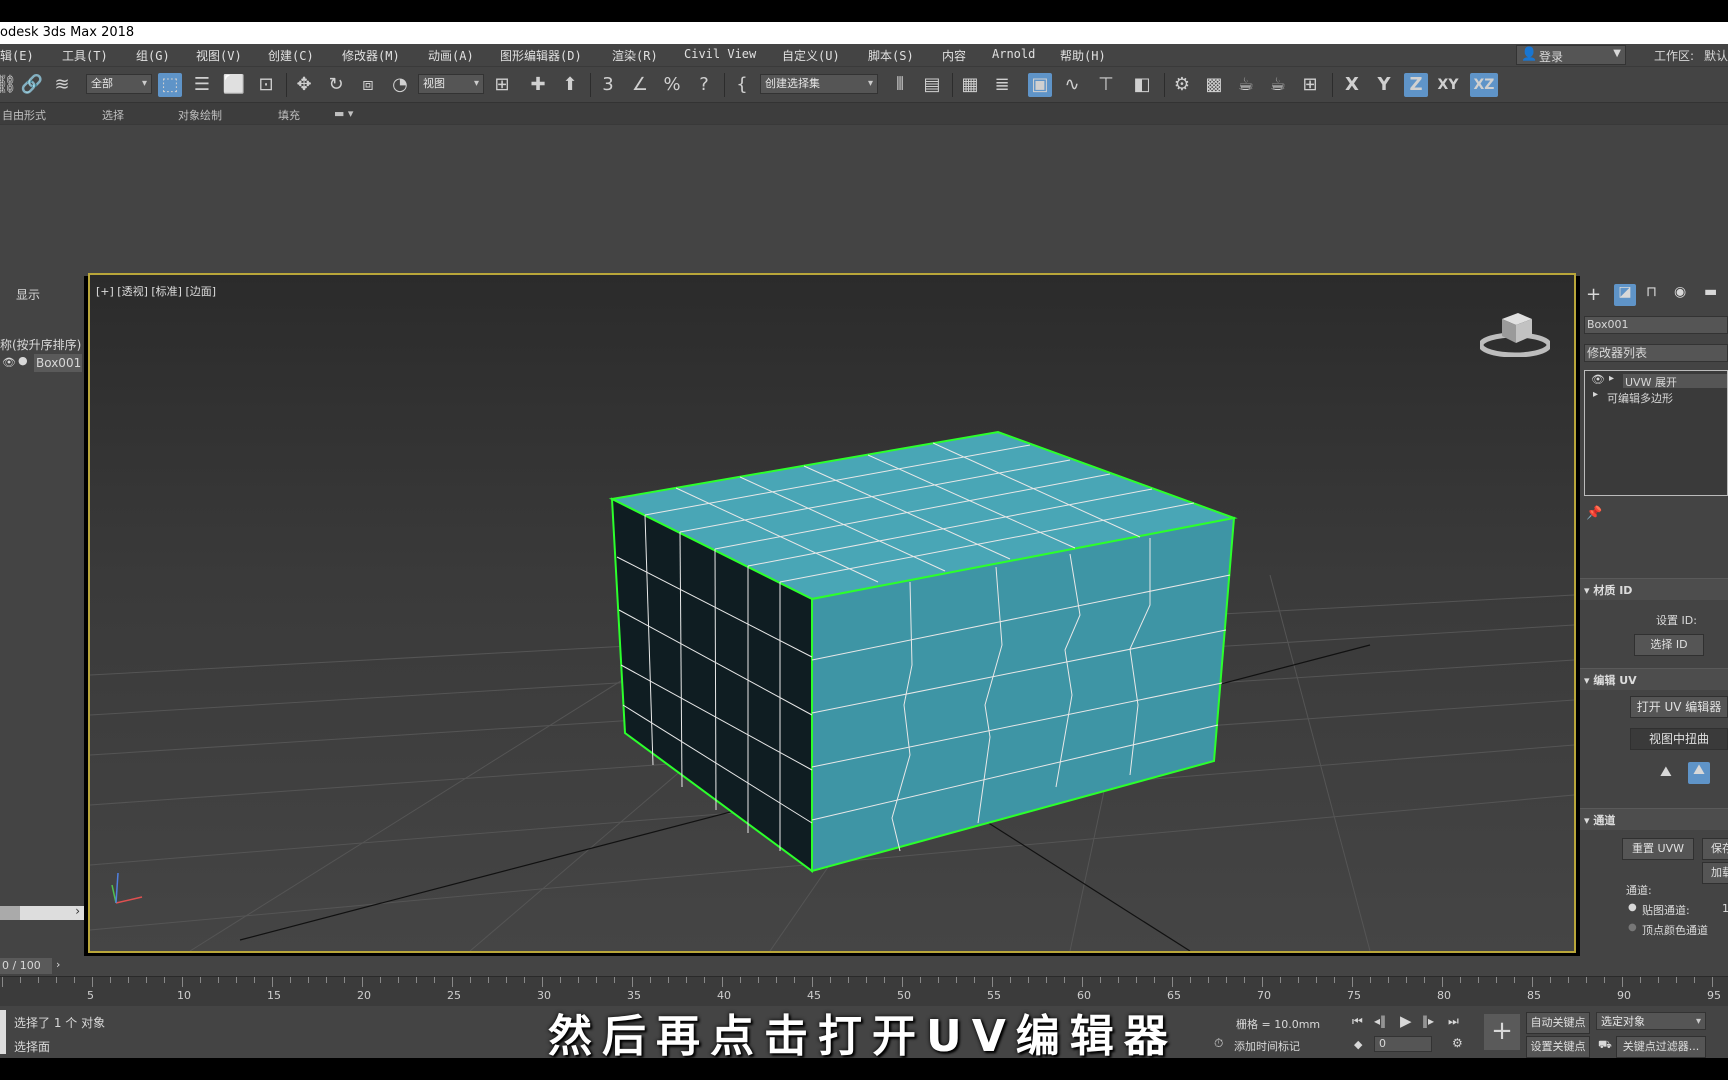  Describe the element at coordinates (1679, 707) in the screenshot. I see `open-uv-editor-button: 打开 UV 编辑器` at that location.